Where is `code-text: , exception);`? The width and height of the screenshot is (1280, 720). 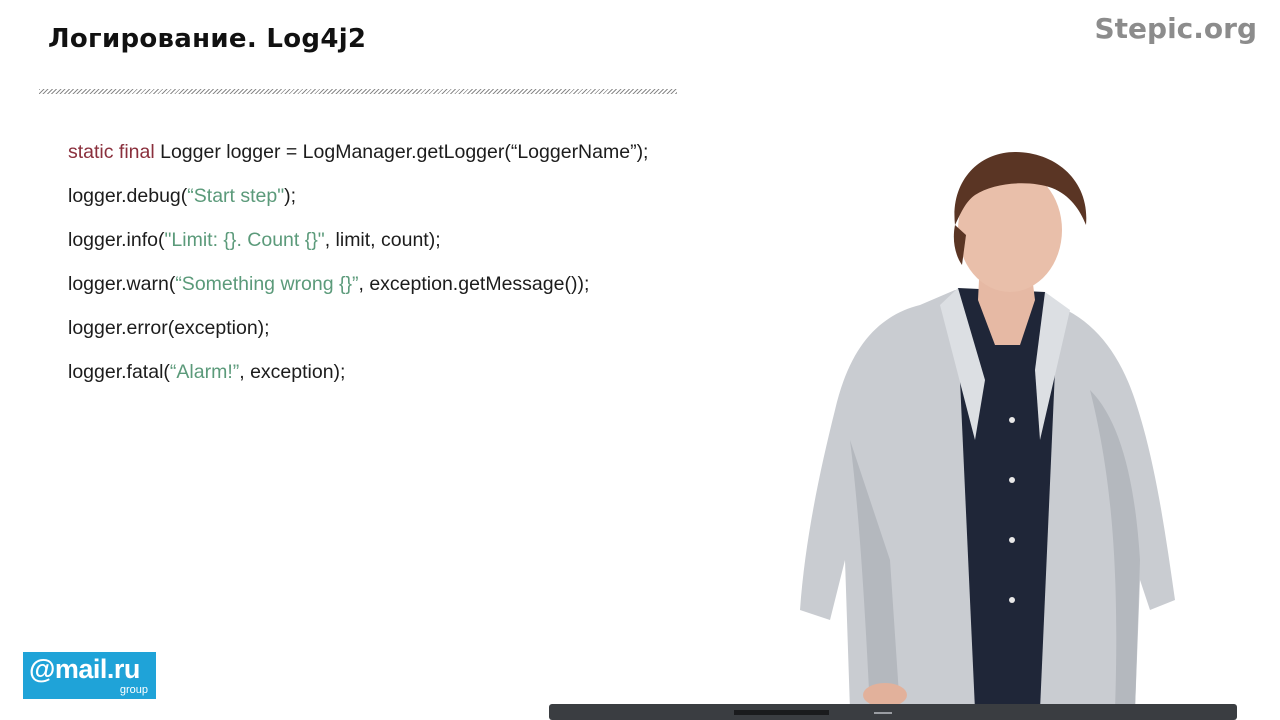 code-text: , exception); is located at coordinates (292, 372).